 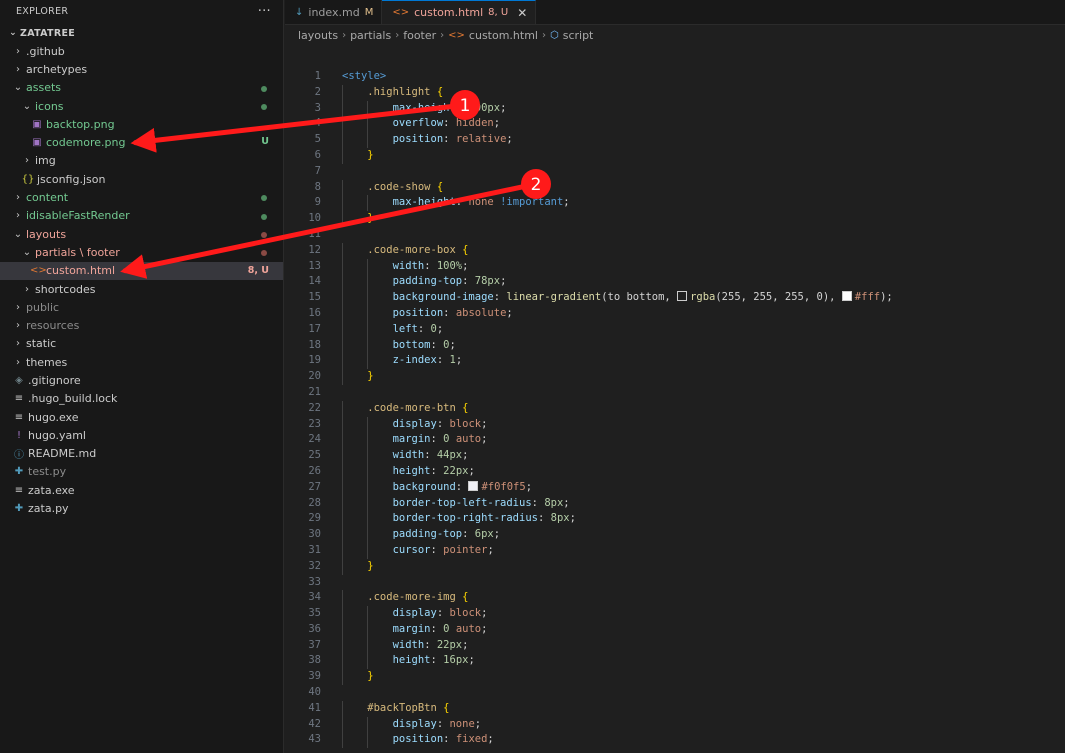 I want to click on code-text: .highlight {, so click(x=392, y=93).